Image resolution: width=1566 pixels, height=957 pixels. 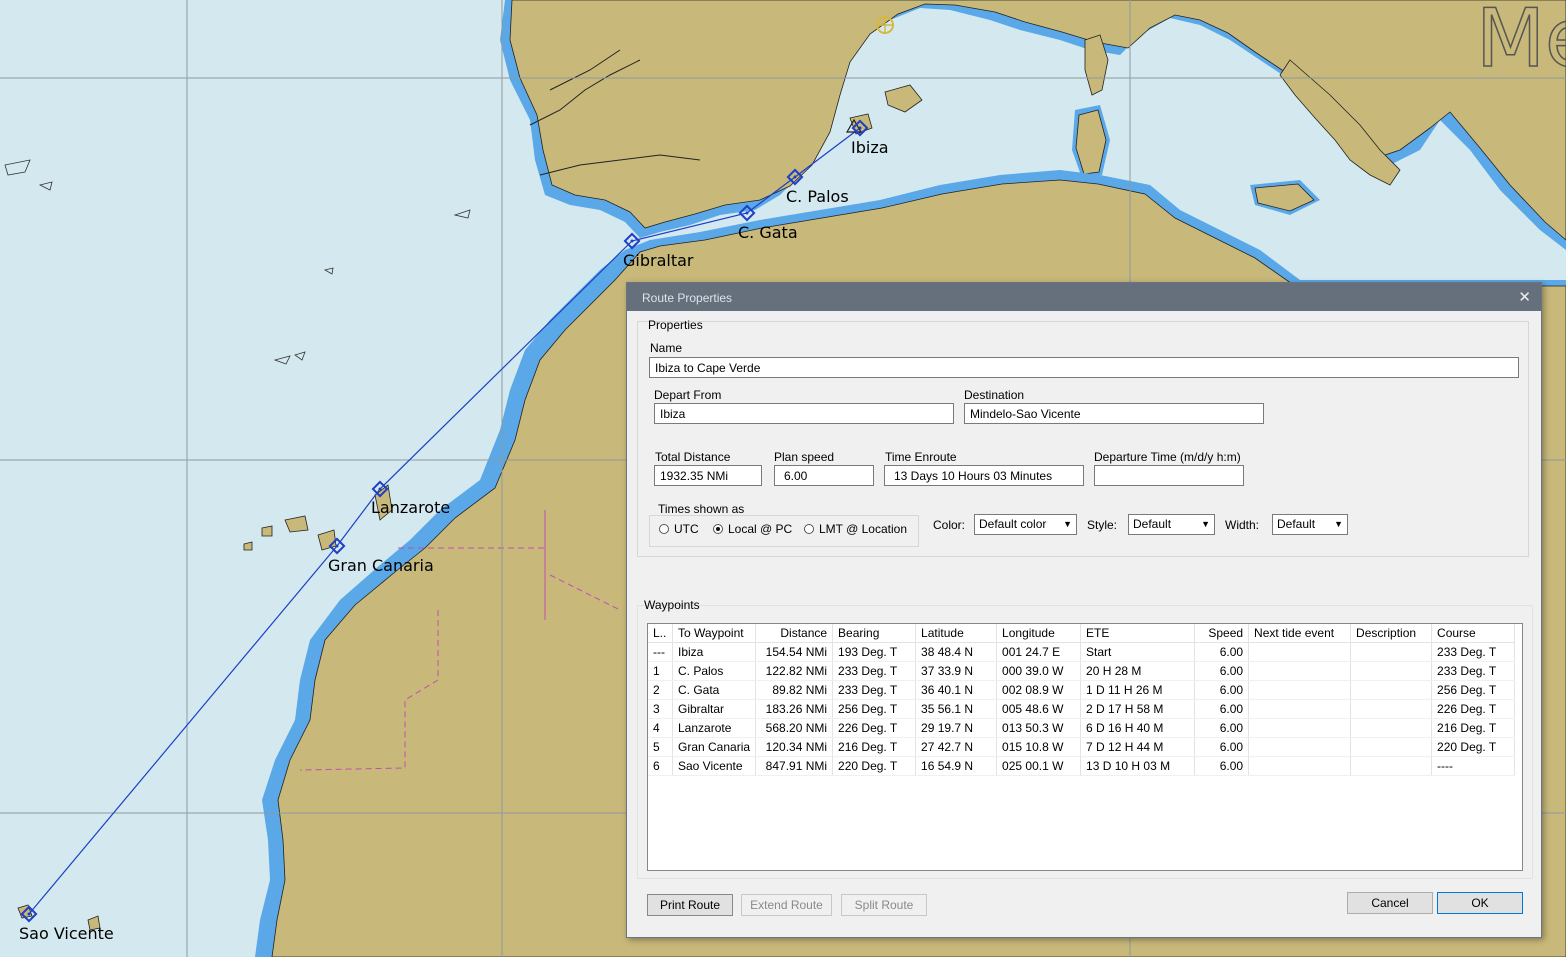 What do you see at coordinates (874, 633) in the screenshot?
I see `column-header-bearing: Bearing` at bounding box center [874, 633].